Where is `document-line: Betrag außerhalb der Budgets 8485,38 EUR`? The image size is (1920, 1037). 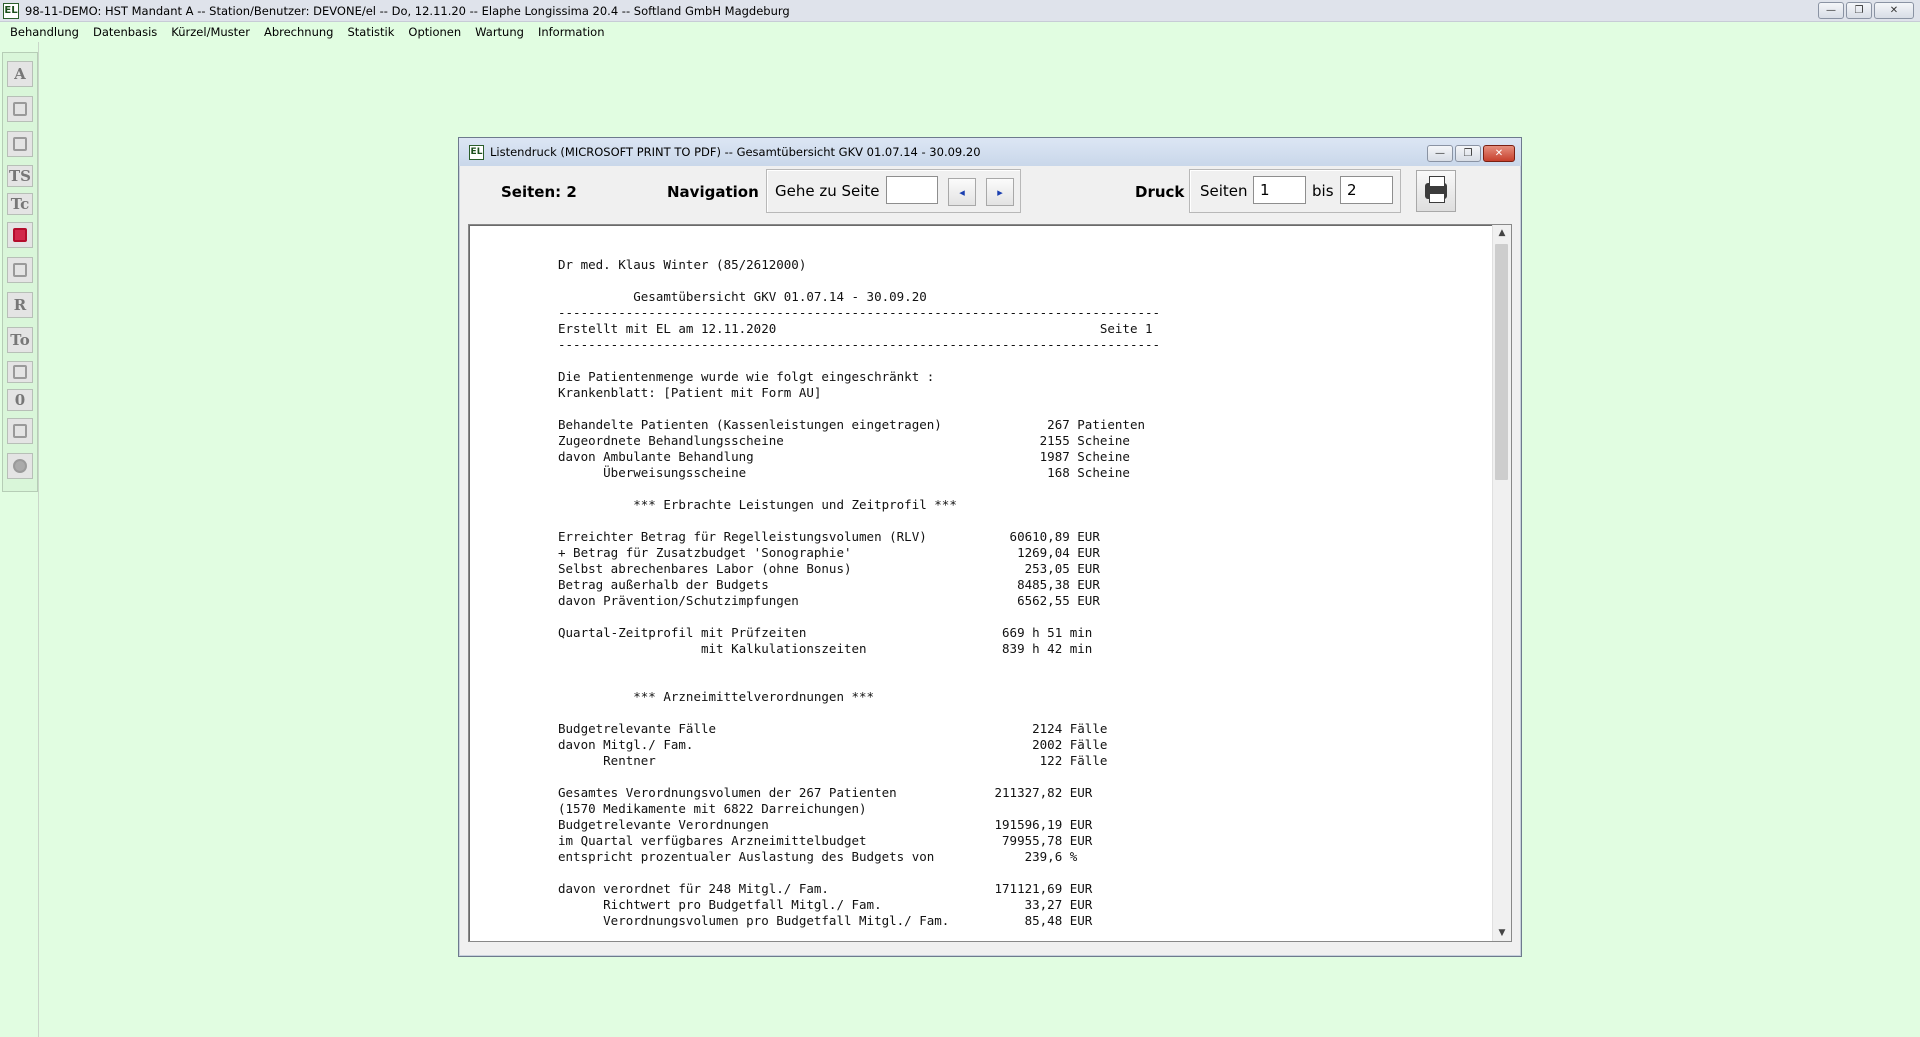
document-line: Betrag außerhalb der Budgets 8485,38 EUR is located at coordinates (829, 584).